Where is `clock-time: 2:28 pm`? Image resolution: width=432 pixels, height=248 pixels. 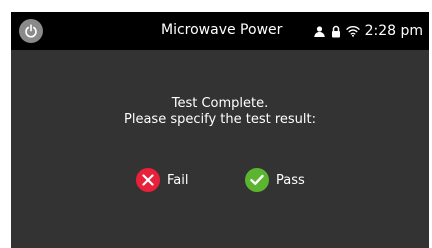 clock-time: 2:28 pm is located at coordinates (393, 31).